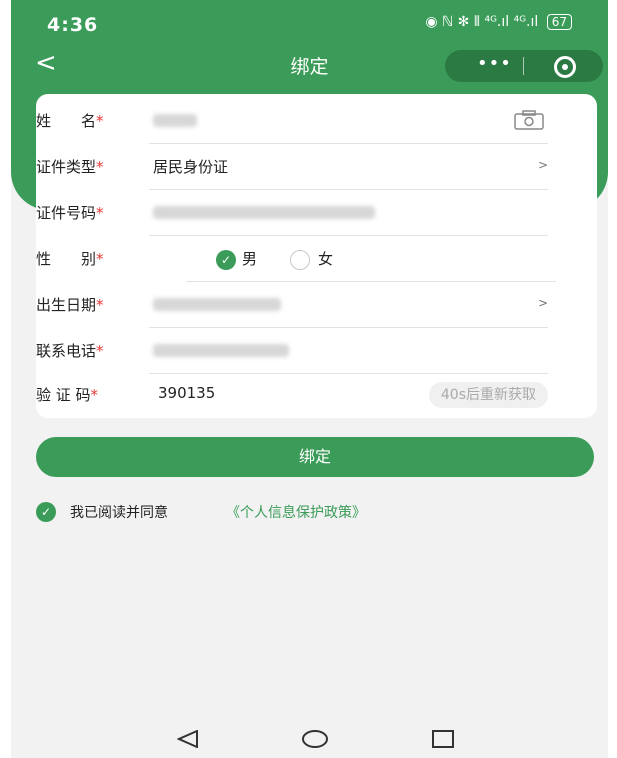 This screenshot has width=617, height=758. What do you see at coordinates (309, 66) in the screenshot?
I see `nav-bar: < 绑定 •••` at bounding box center [309, 66].